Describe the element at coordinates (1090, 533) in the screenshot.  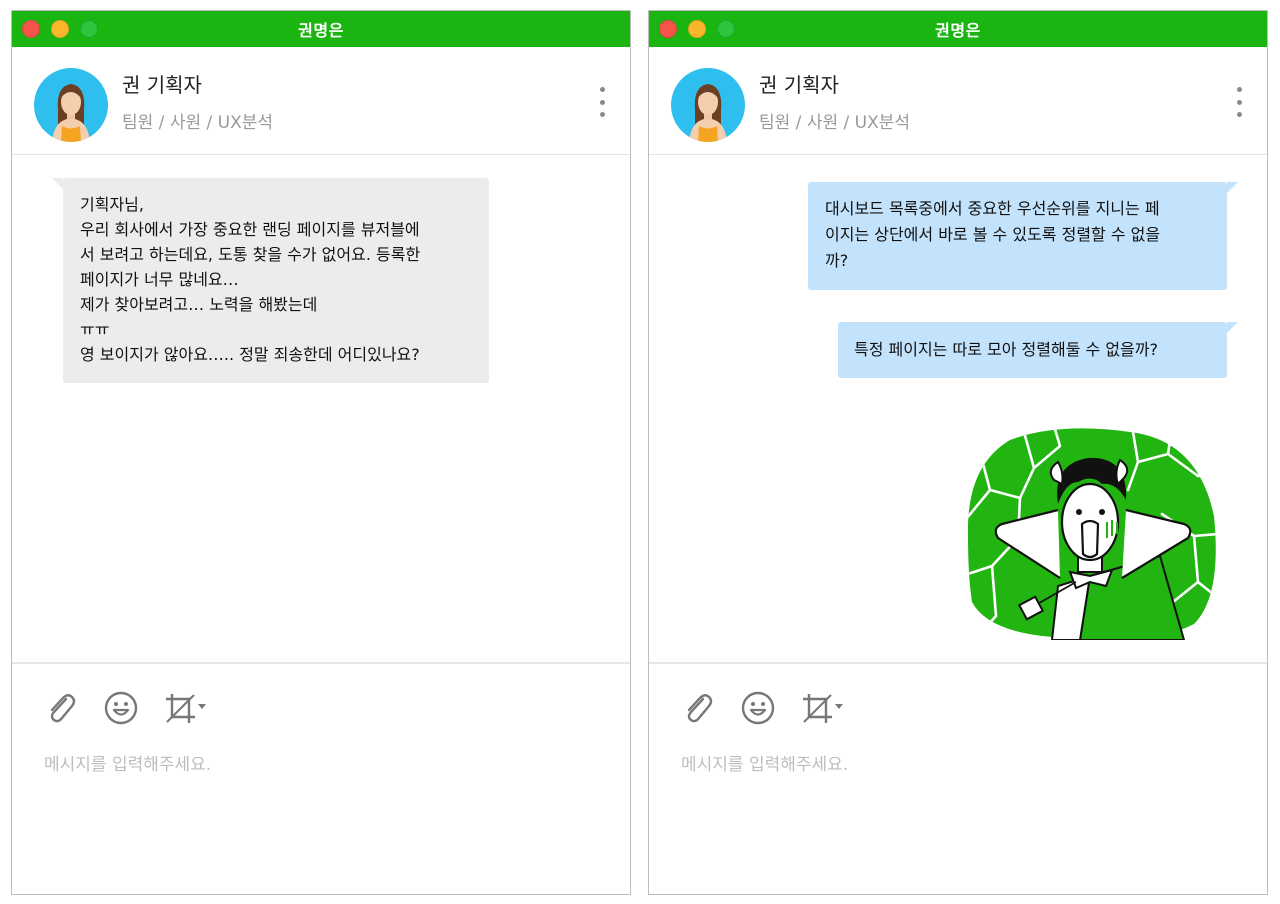
I see `shocked-man-sticker` at that location.